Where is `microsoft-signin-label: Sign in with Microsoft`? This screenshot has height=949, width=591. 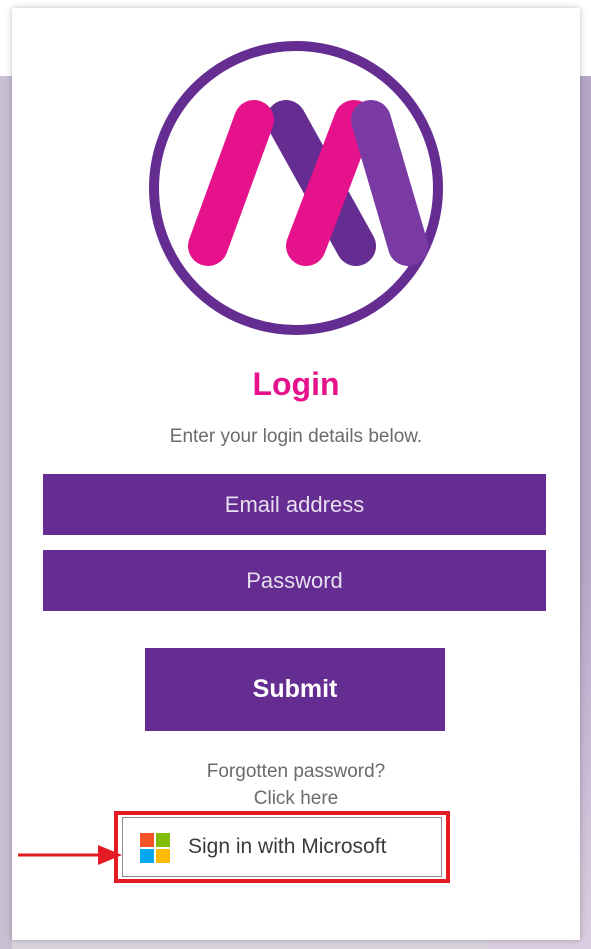 microsoft-signin-label: Sign in with Microsoft is located at coordinates (287, 846).